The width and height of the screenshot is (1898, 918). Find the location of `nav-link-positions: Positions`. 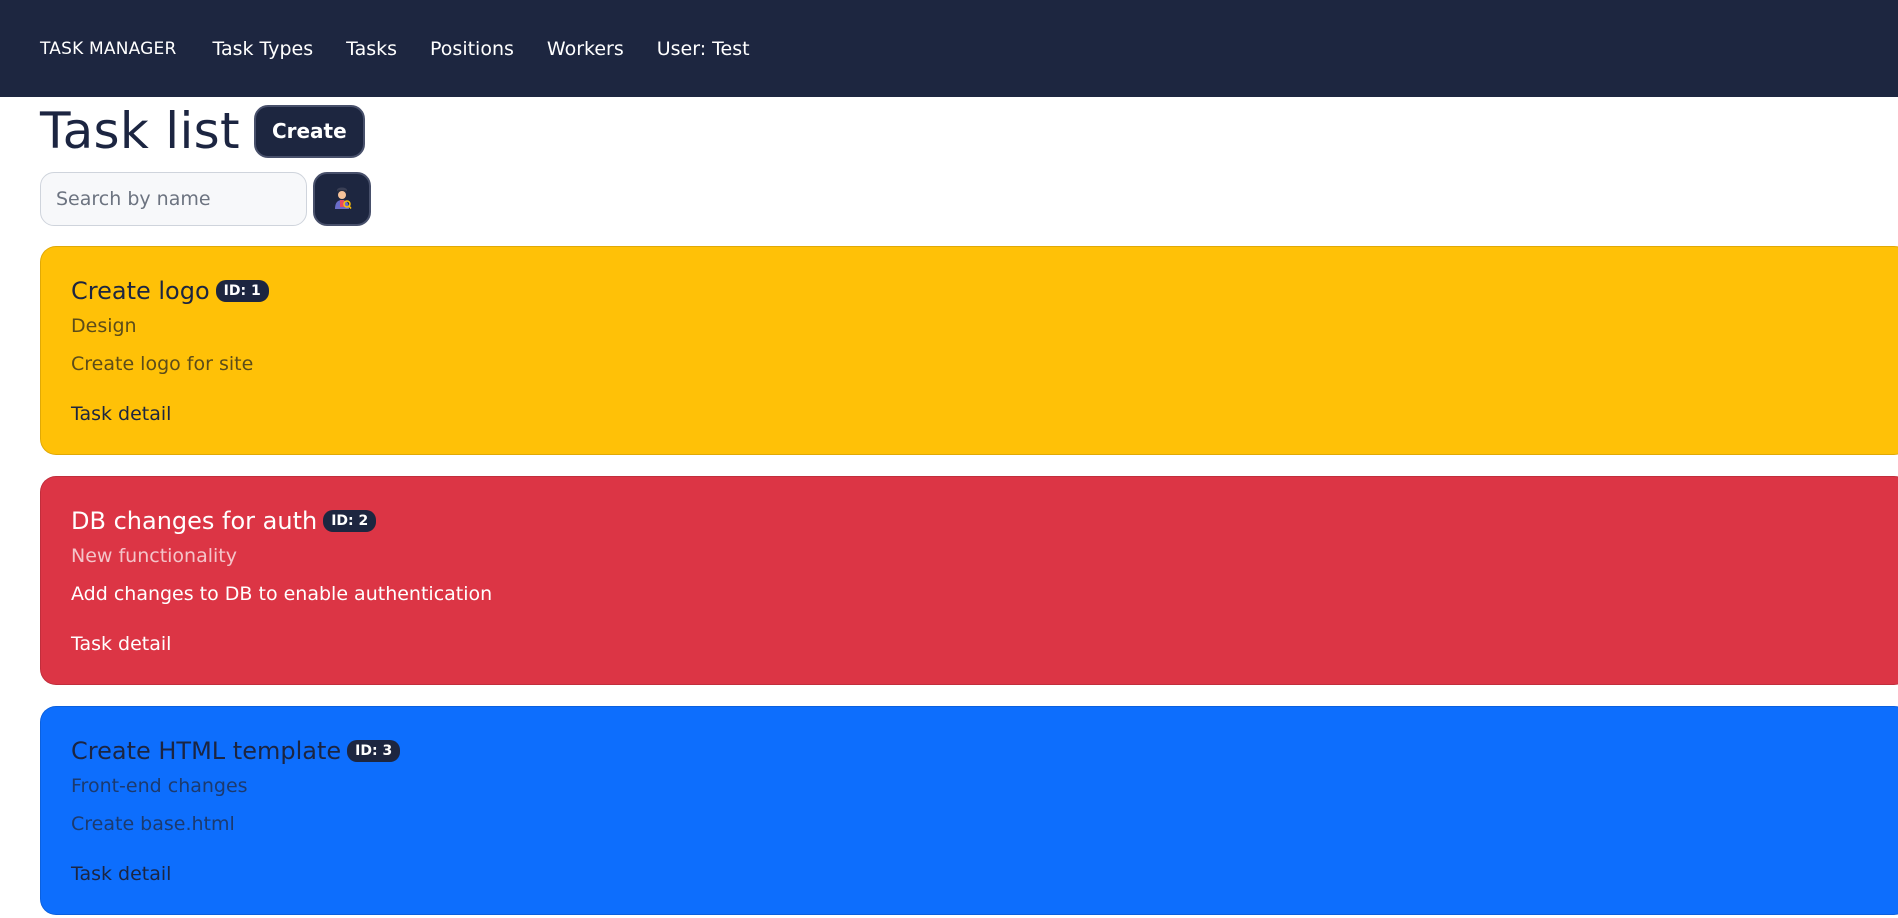

nav-link-positions: Positions is located at coordinates (472, 49).